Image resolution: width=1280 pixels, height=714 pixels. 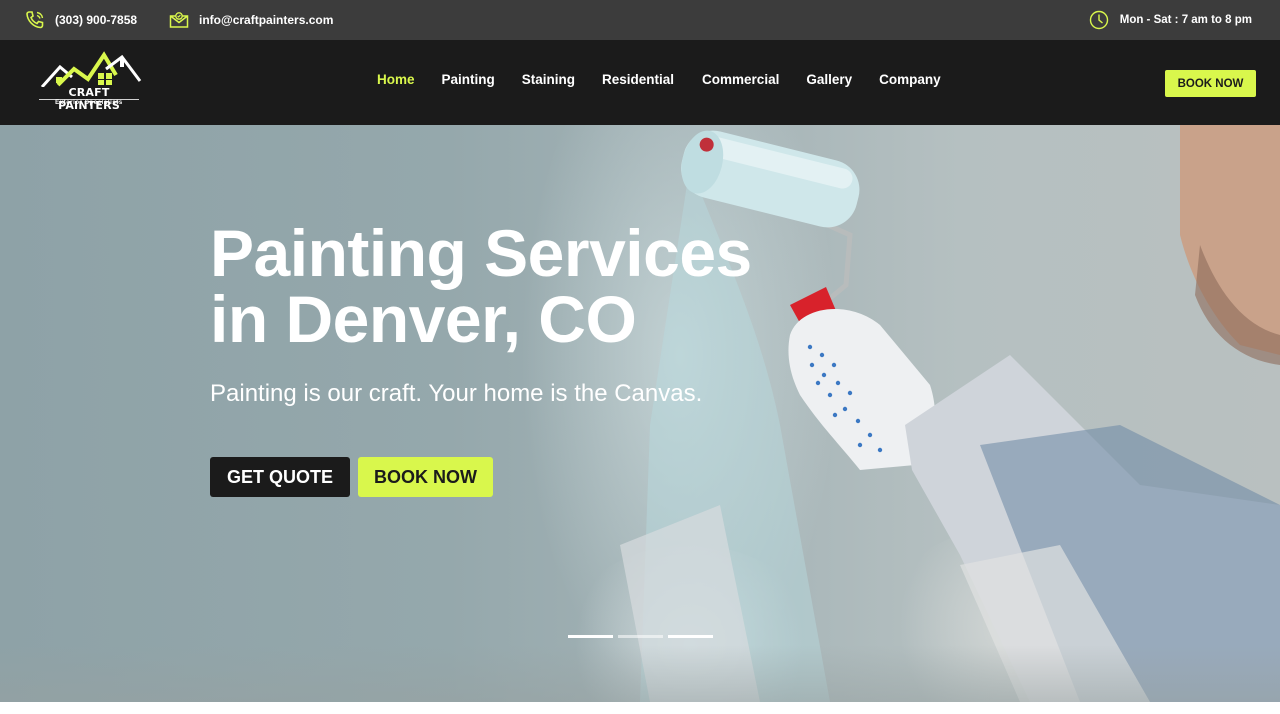 I want to click on clock-icon, so click(x=1098, y=20).